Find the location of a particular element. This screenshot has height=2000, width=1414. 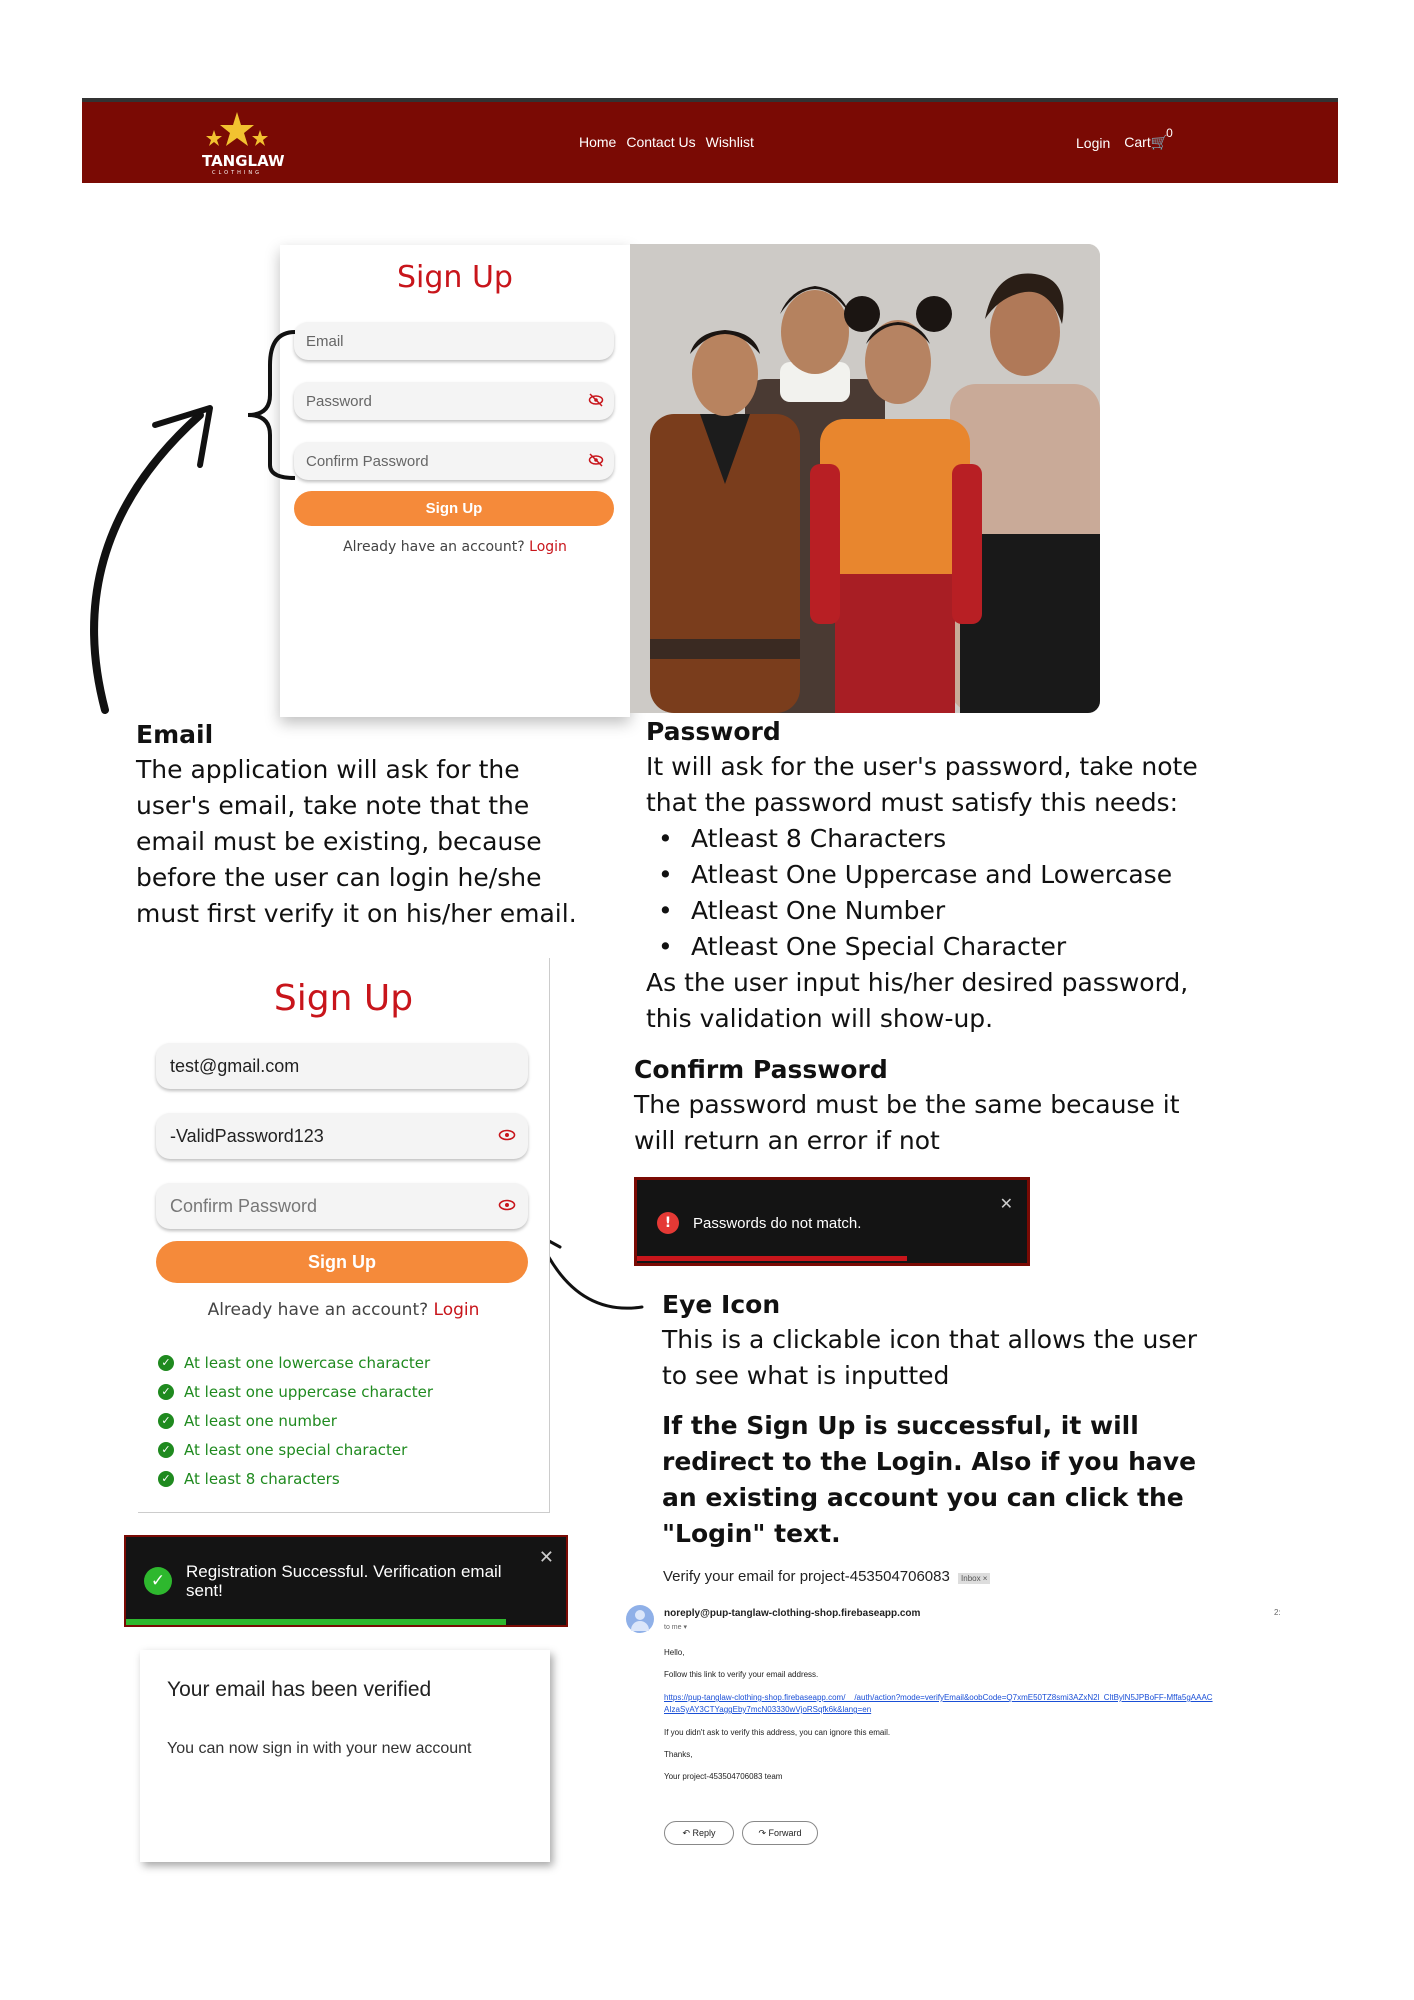

email-value: test@gmail.com is located at coordinates (235, 1066).